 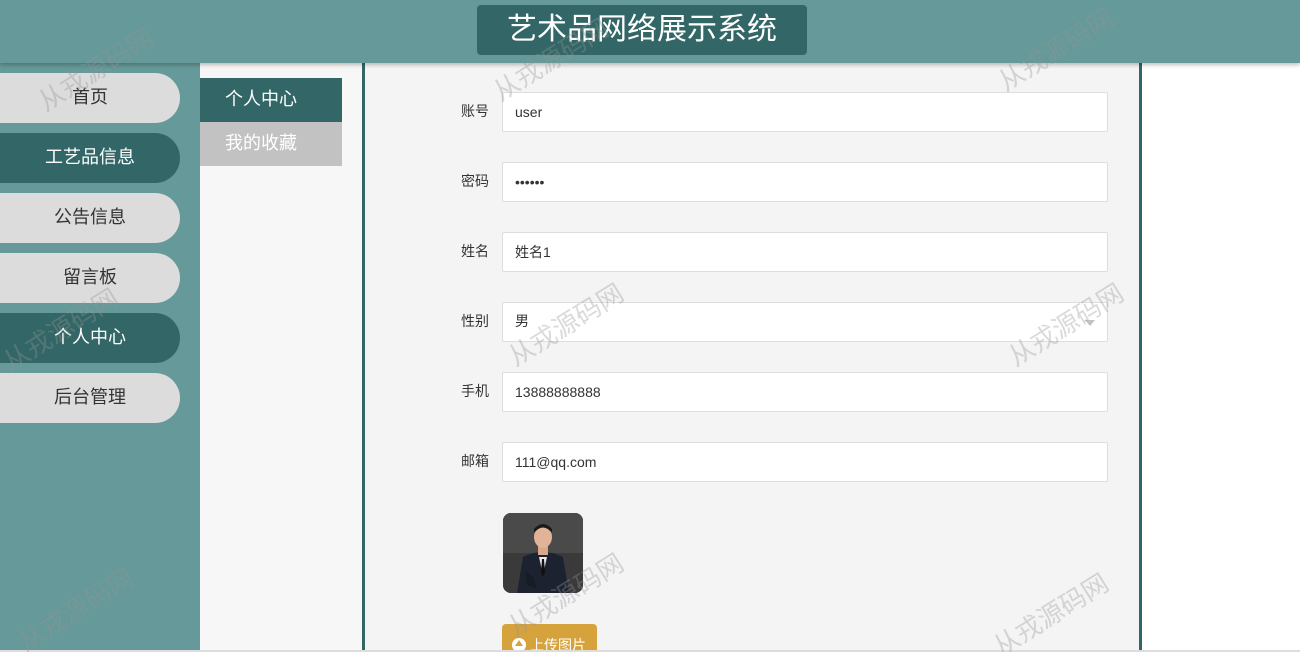 I want to click on email-input, so click(x=805, y=462).